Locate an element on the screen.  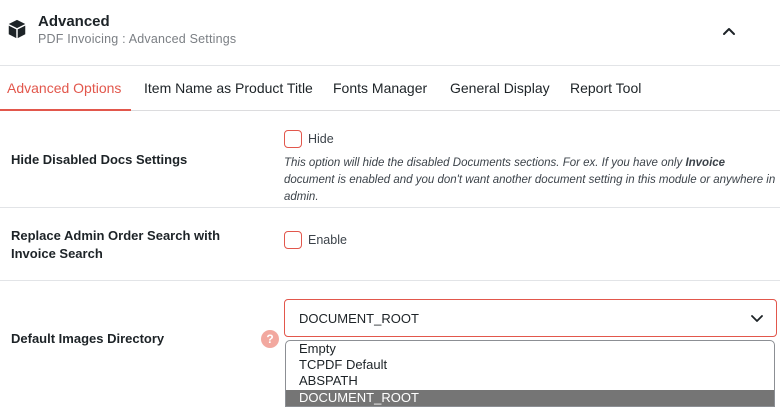
panel-subtitle: PDF Invoicing : Advanced Settings is located at coordinates (137, 39).